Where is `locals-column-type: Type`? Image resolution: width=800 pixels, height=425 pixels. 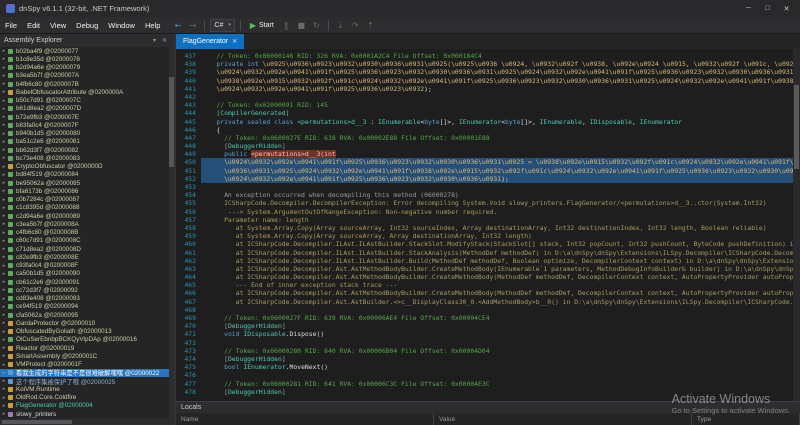
locals-column-type: Type is located at coordinates (746, 419).